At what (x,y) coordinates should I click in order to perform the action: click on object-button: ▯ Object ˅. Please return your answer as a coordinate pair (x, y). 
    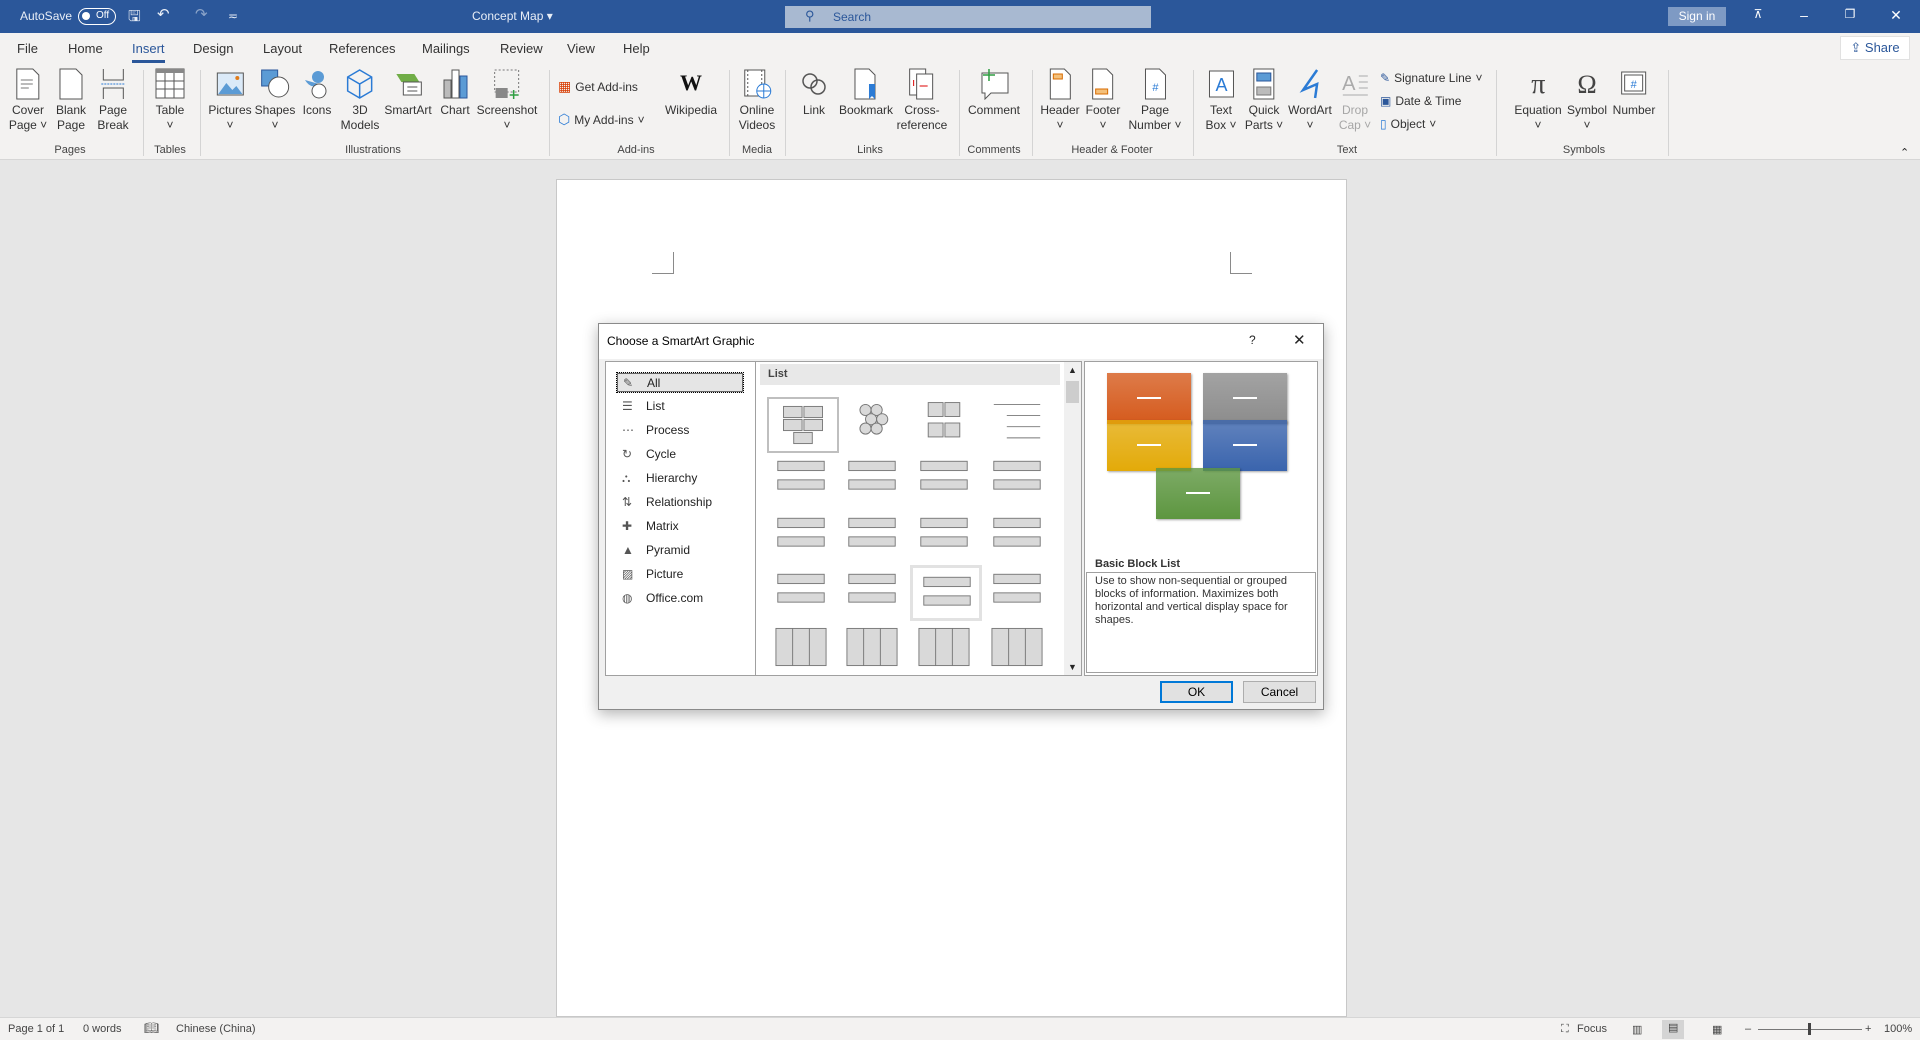
    Looking at the image, I should click on (1408, 124).